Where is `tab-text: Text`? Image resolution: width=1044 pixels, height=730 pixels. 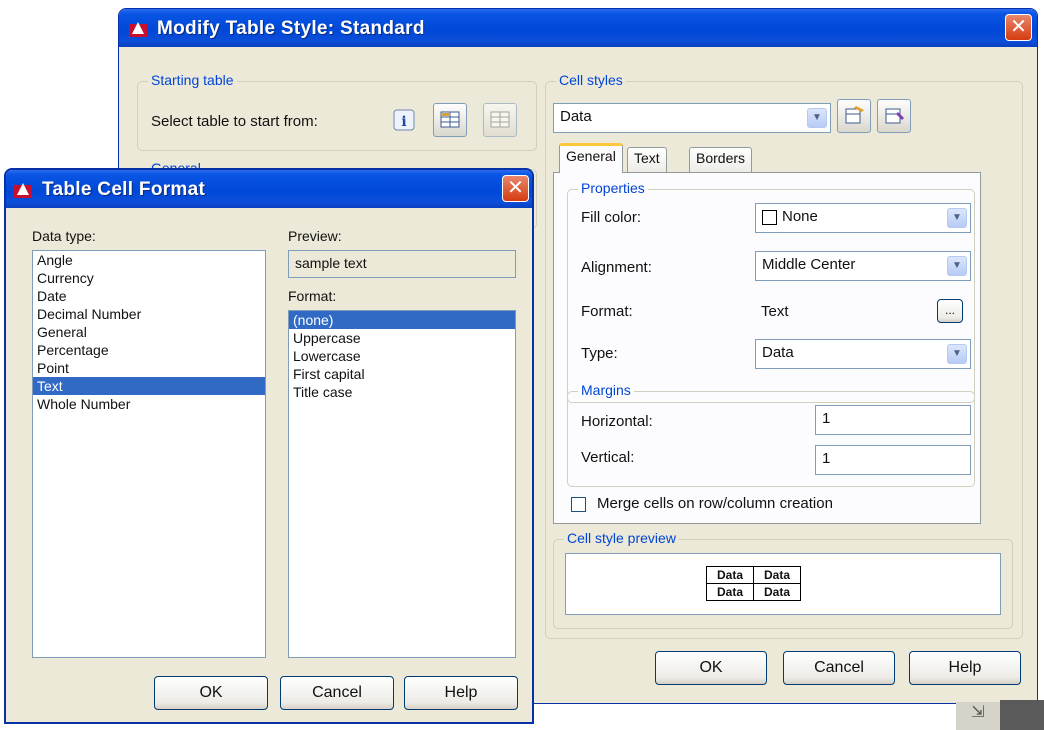 tab-text: Text is located at coordinates (647, 160).